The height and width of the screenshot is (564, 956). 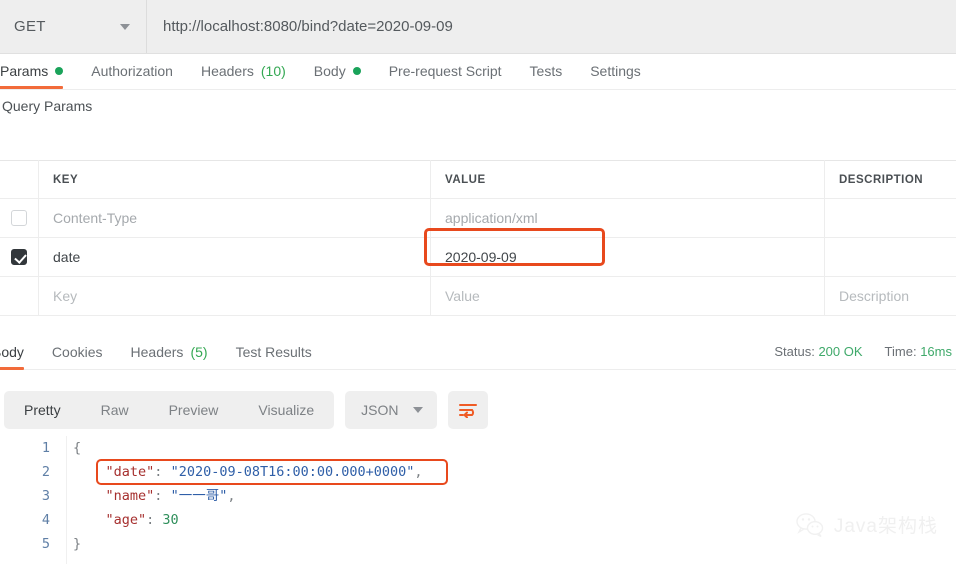 I want to click on tab-headers-label: Headers, so click(x=227, y=71).